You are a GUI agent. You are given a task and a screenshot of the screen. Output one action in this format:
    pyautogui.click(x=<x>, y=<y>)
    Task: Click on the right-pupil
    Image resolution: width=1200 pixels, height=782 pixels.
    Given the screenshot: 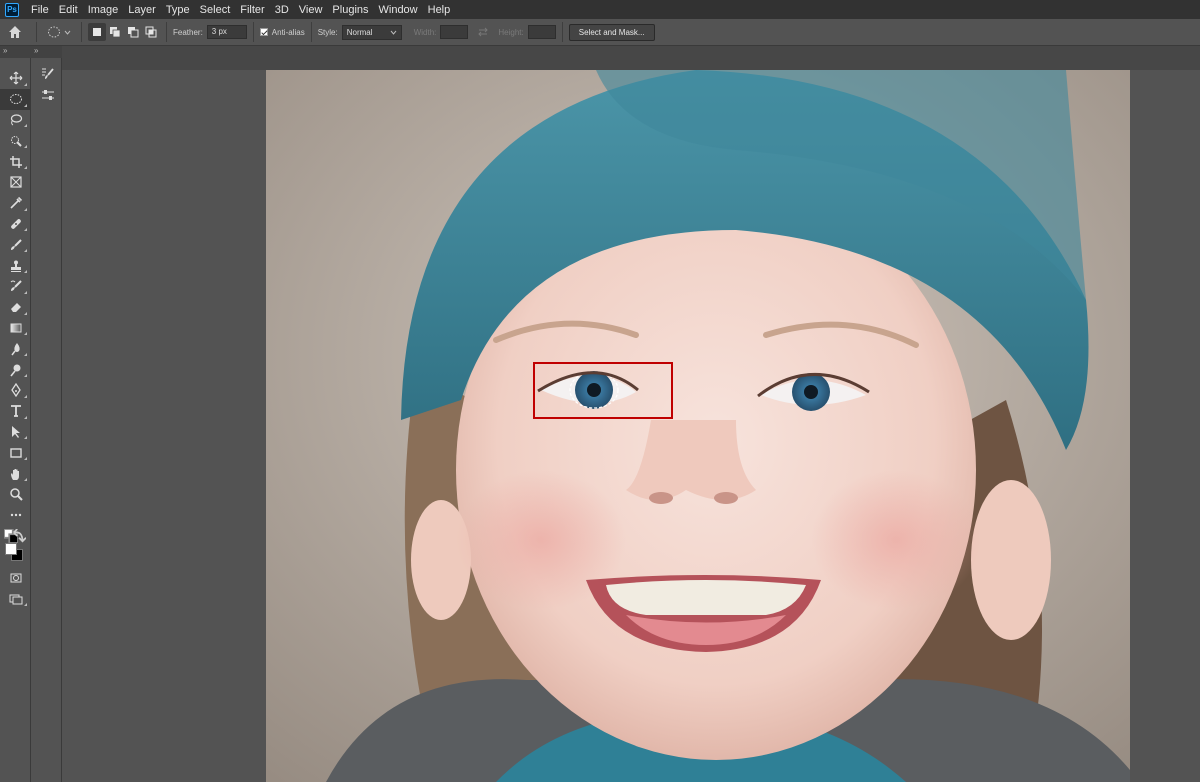 What is the action you would take?
    pyautogui.click(x=811, y=392)
    